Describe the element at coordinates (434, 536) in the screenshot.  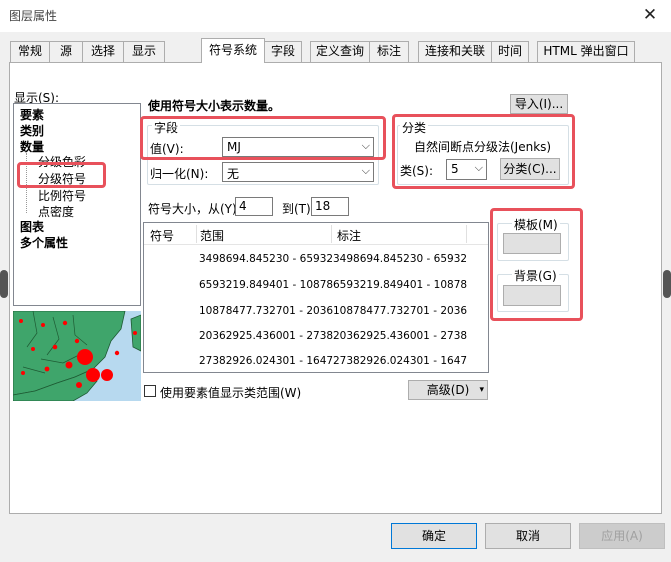
I see `ok-button: 确定` at that location.